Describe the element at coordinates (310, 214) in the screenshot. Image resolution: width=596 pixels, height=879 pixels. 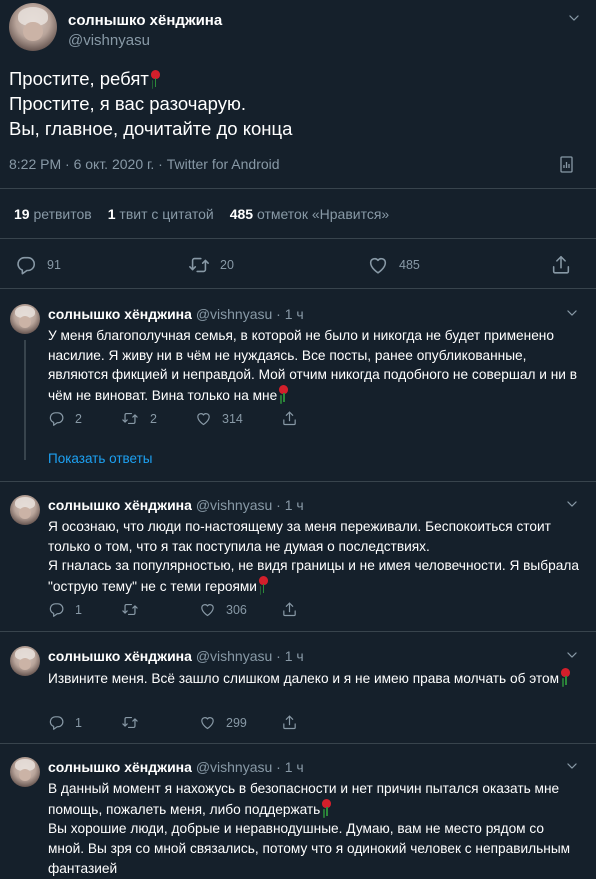
I see `likes-stat: 485 отметок «Нравится»` at that location.